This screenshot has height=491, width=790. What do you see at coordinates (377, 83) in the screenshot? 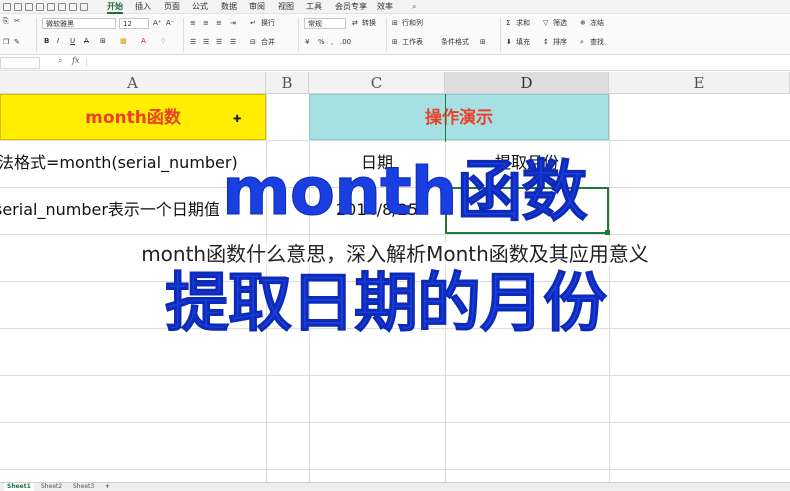
I see `column-header-c: C` at bounding box center [377, 83].